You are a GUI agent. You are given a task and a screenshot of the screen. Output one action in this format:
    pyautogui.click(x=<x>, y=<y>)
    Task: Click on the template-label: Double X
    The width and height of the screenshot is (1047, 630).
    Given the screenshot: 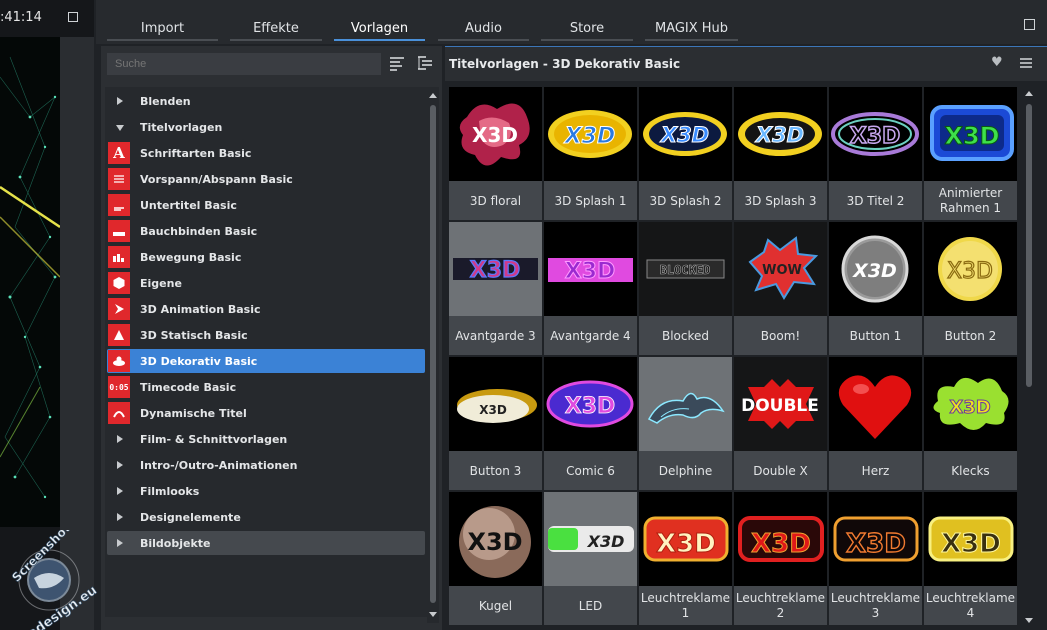 What is the action you would take?
    pyautogui.click(x=780, y=470)
    